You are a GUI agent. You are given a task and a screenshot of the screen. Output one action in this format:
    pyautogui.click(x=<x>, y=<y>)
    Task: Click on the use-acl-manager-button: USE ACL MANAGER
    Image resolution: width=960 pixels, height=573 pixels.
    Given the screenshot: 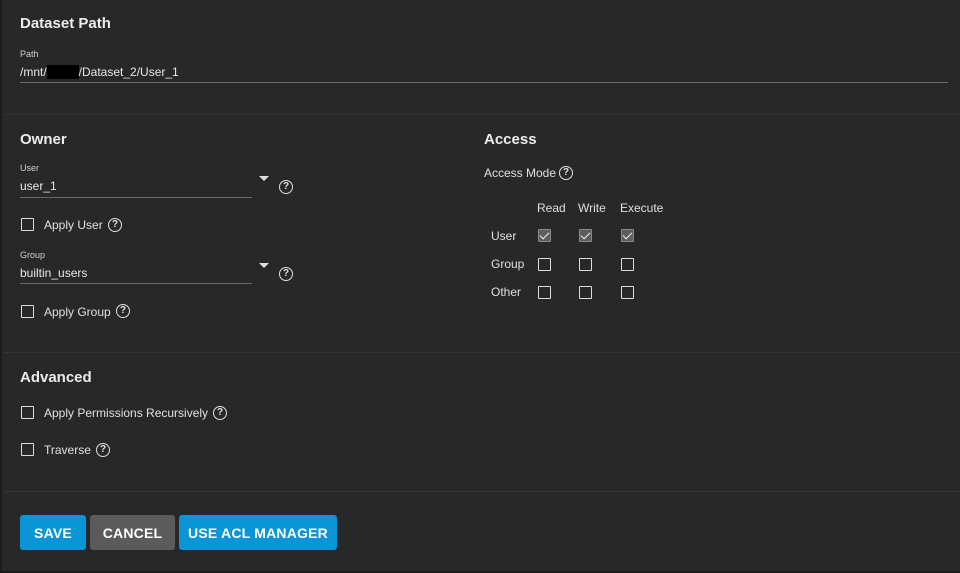 What is the action you would take?
    pyautogui.click(x=258, y=532)
    